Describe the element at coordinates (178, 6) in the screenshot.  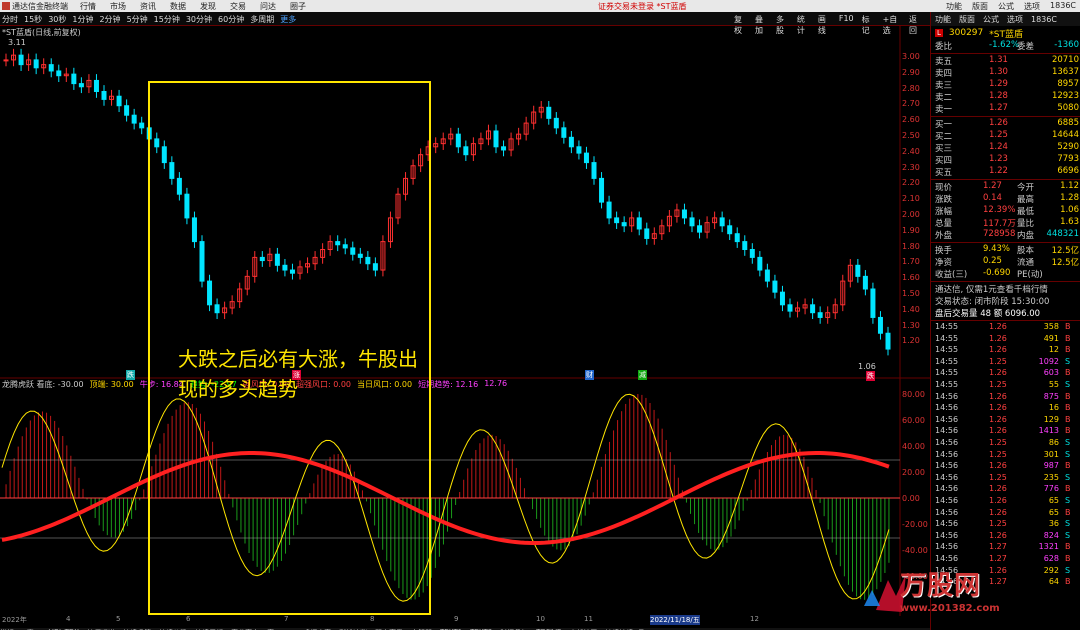
I see `menu-item-data: 数据` at that location.